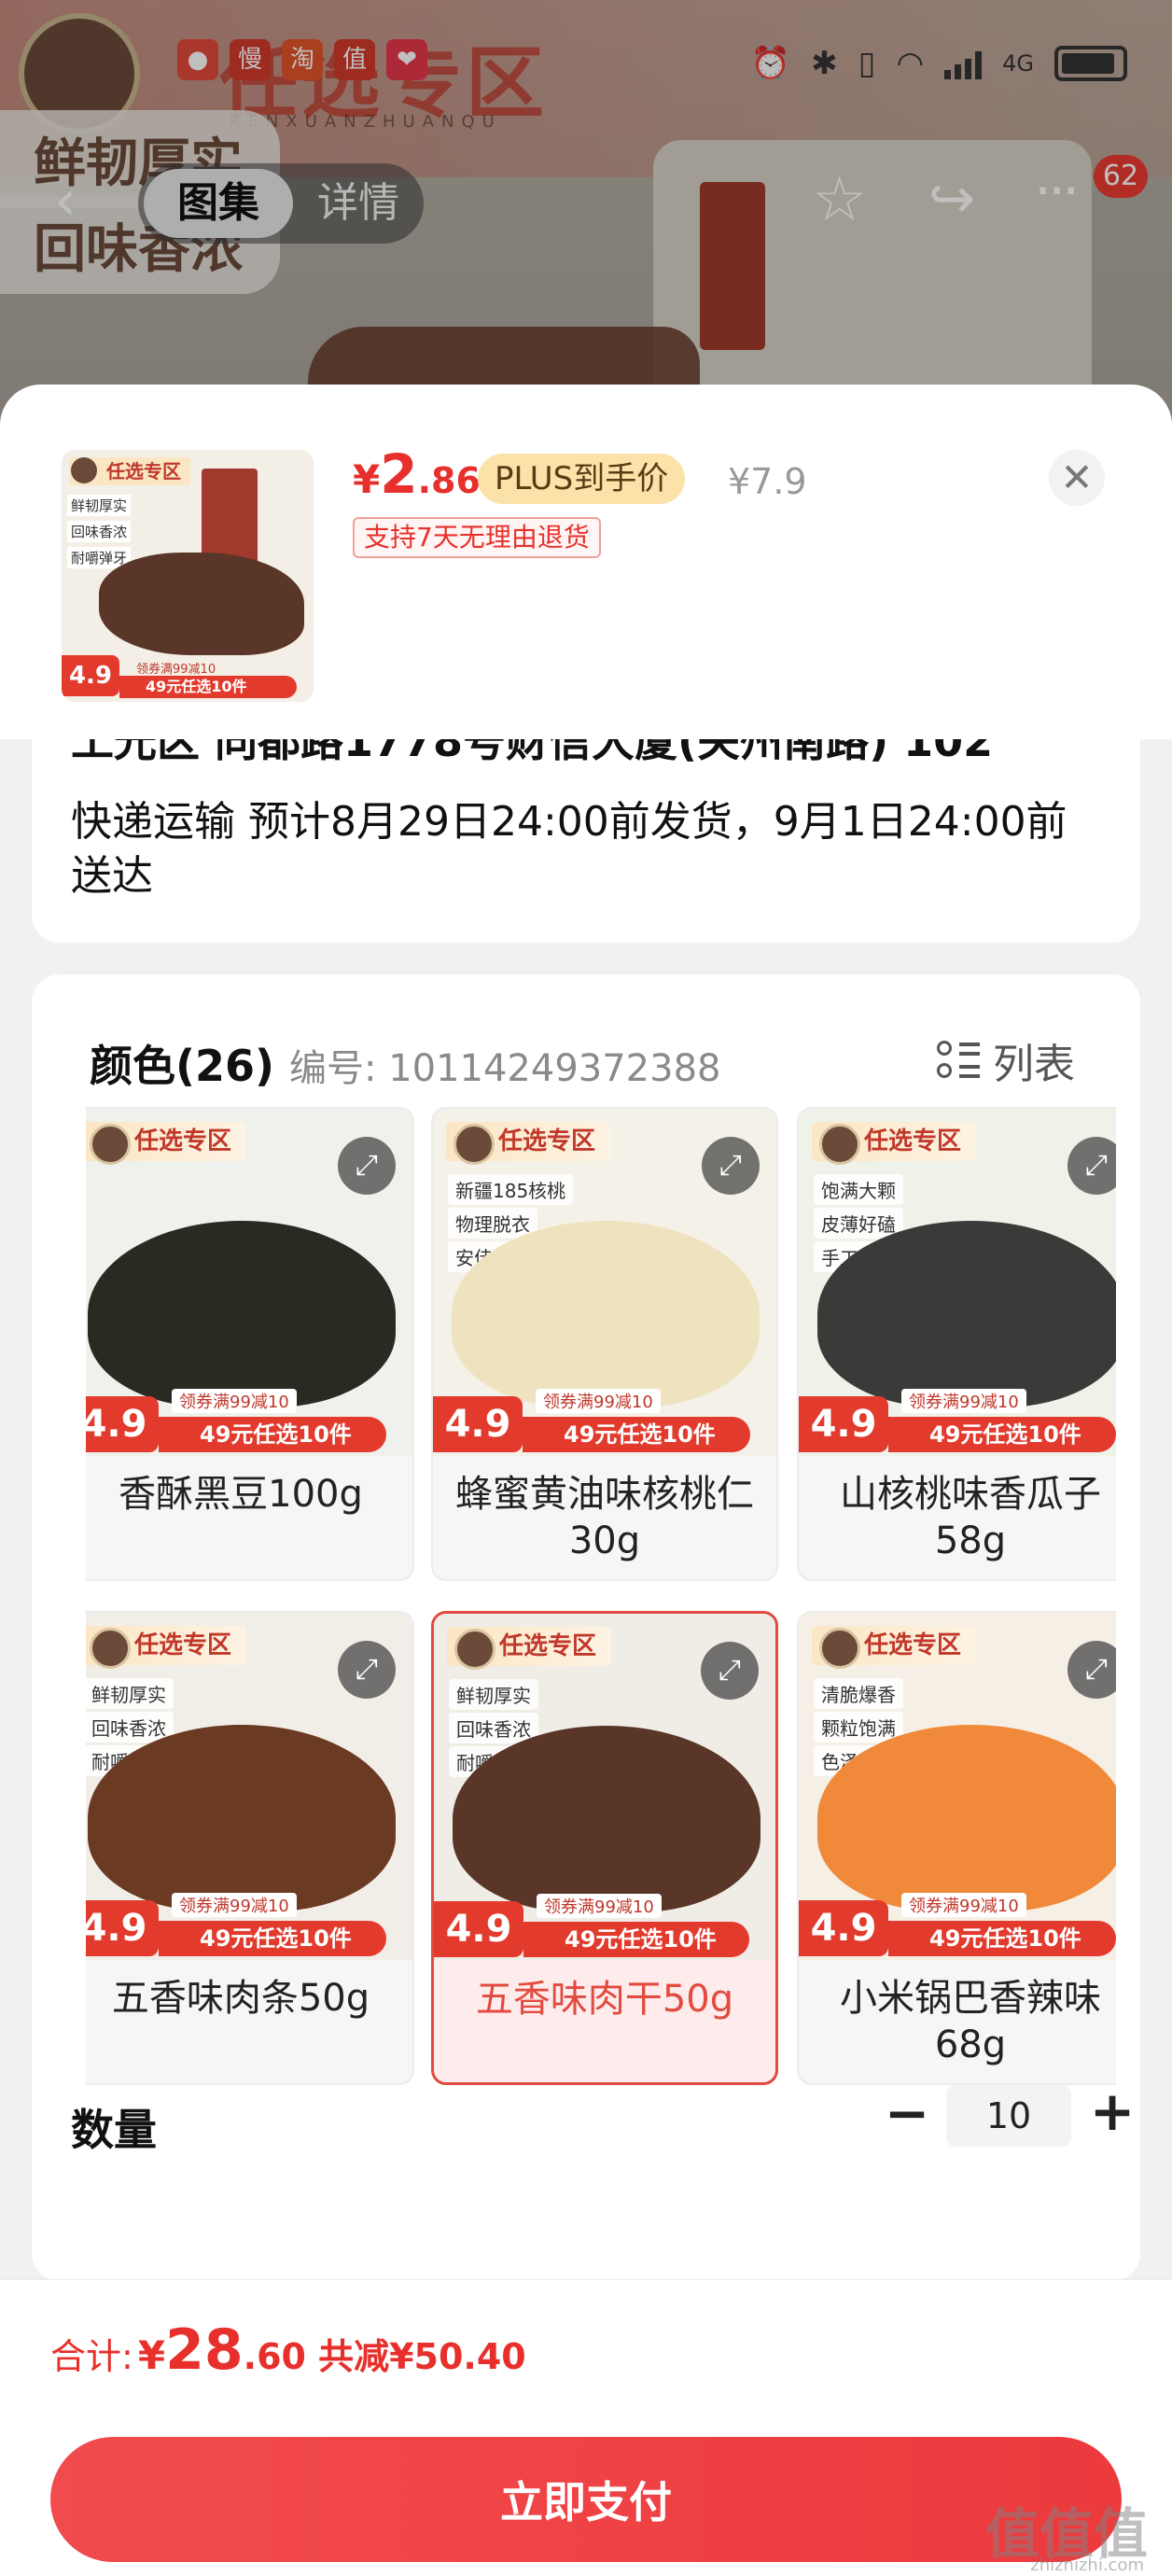  What do you see at coordinates (477, 537) in the screenshot?
I see `return-policy-tag: 支持7天无理由退货` at bounding box center [477, 537].